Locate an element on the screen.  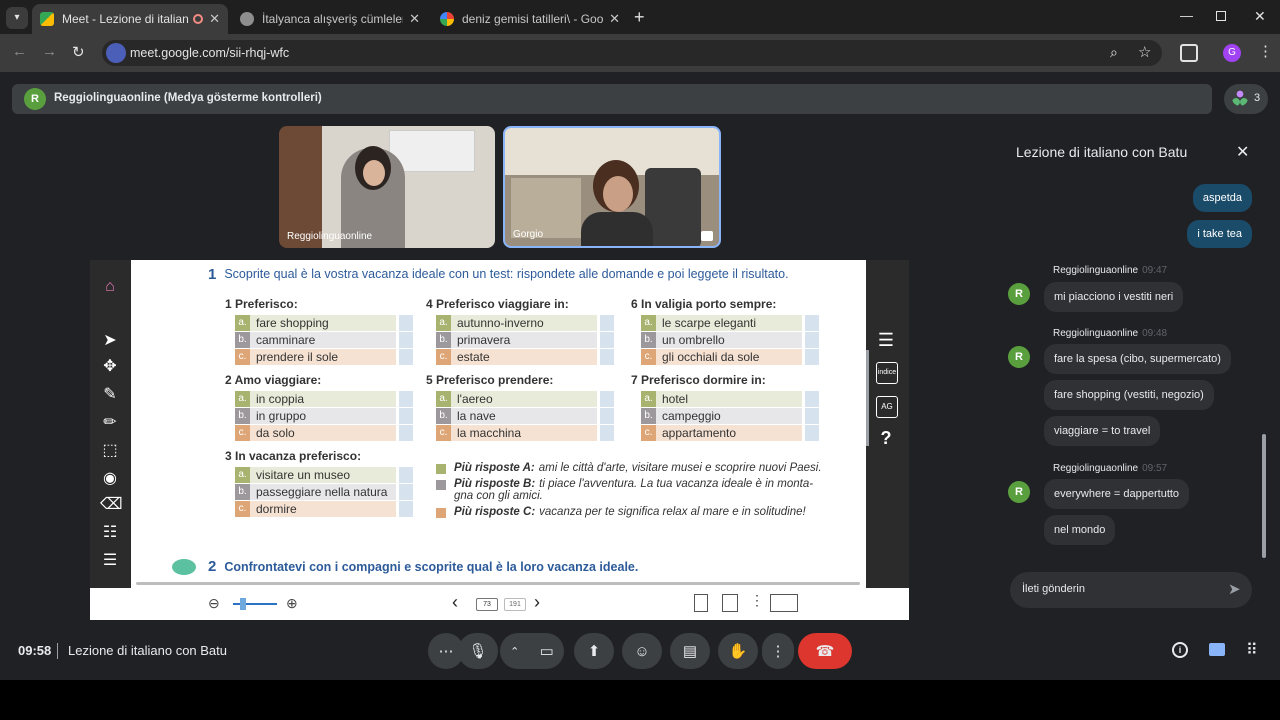
sender-name: Reggiolinguaonline is located at coordinates (1096, 333).